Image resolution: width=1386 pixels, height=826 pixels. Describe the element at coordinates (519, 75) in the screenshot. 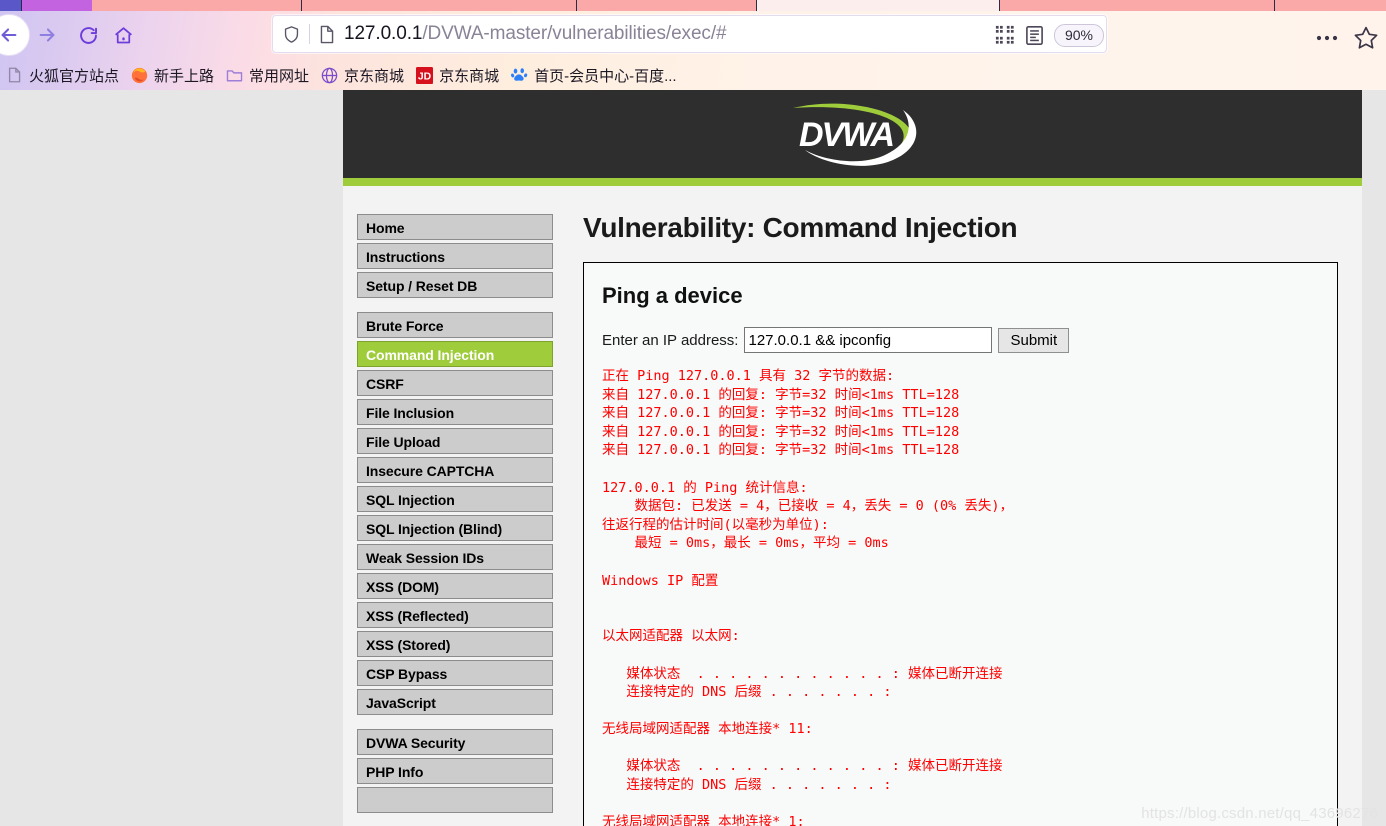

I see `baidu-icon` at that location.